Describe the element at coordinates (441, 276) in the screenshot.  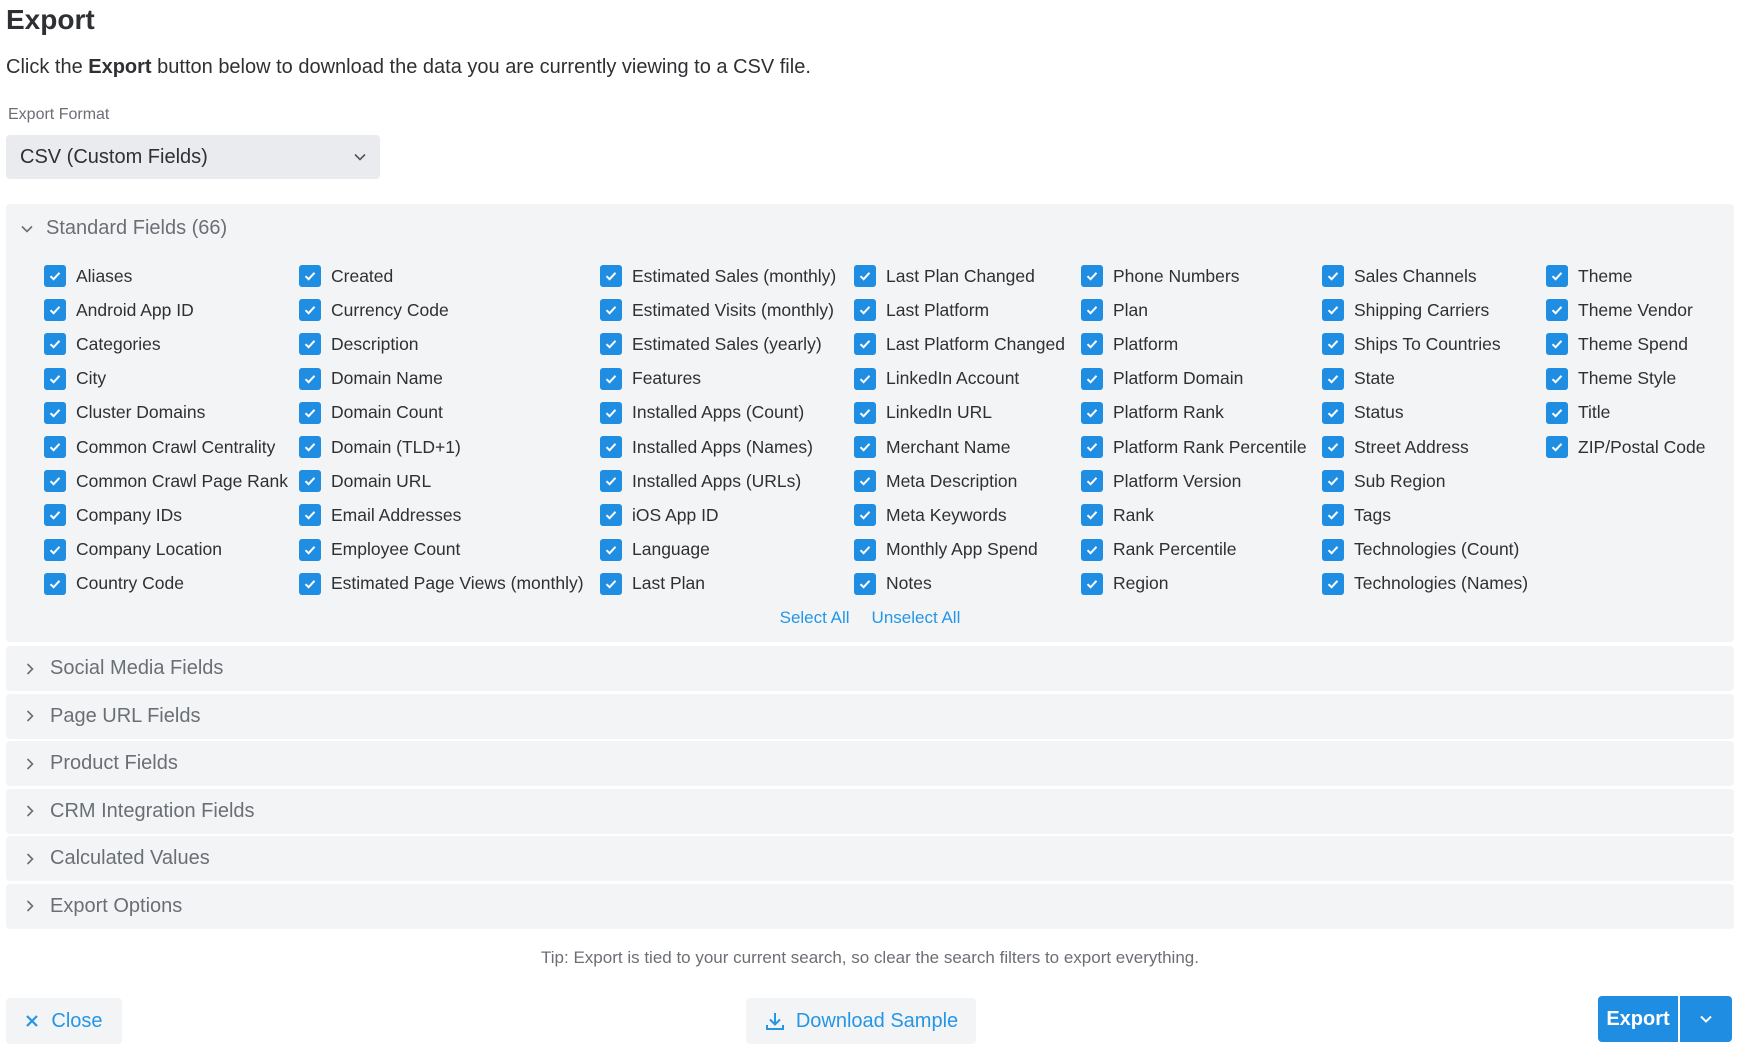
I see `field-checkbox-item: Created` at that location.